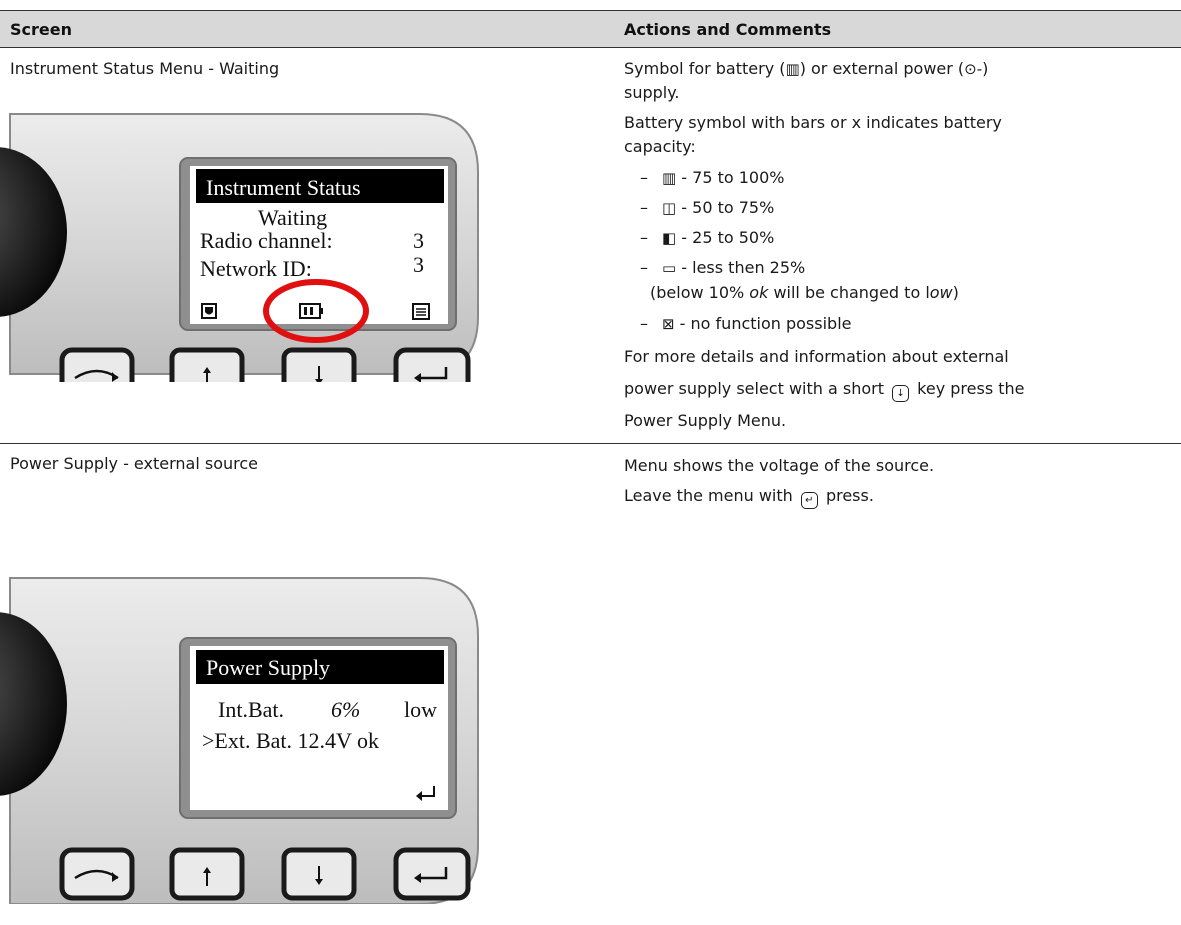 Image resolution: width=1181 pixels, height=925 pixels. Describe the element at coordinates (590, 29) in the screenshot. I see `table-header: Screen Actions and Comments` at that location.